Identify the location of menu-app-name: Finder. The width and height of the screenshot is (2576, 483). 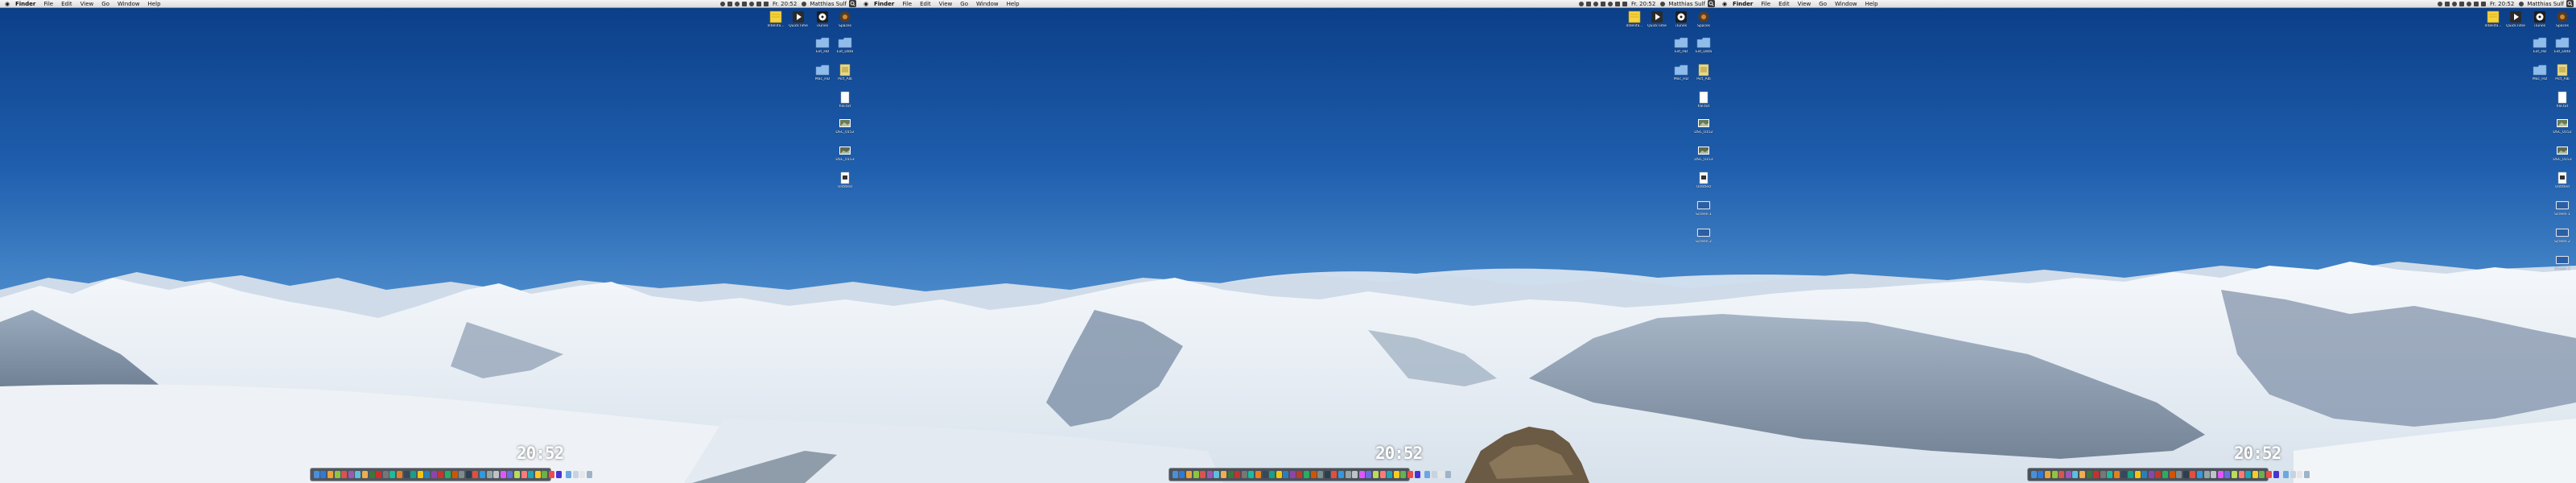
(884, 3).